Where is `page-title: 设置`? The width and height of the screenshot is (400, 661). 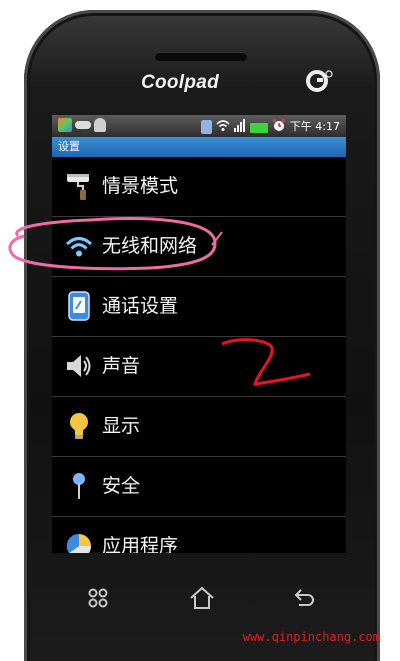 page-title: 设置 is located at coordinates (199, 147).